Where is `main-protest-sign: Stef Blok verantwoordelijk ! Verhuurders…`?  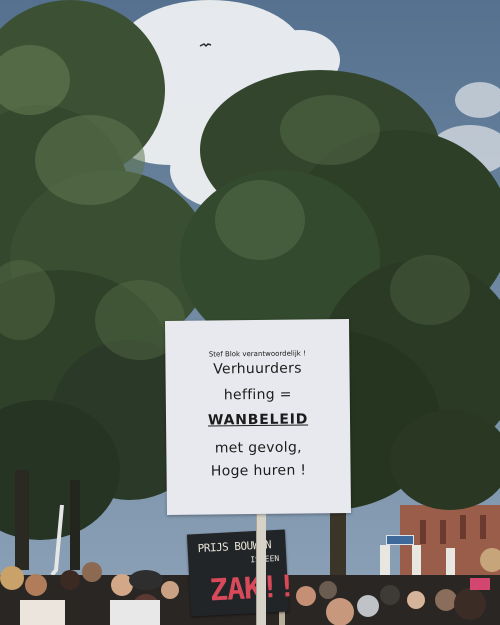
main-protest-sign: Stef Blok verantwoordelijk ! Verhuurders… is located at coordinates (258, 417).